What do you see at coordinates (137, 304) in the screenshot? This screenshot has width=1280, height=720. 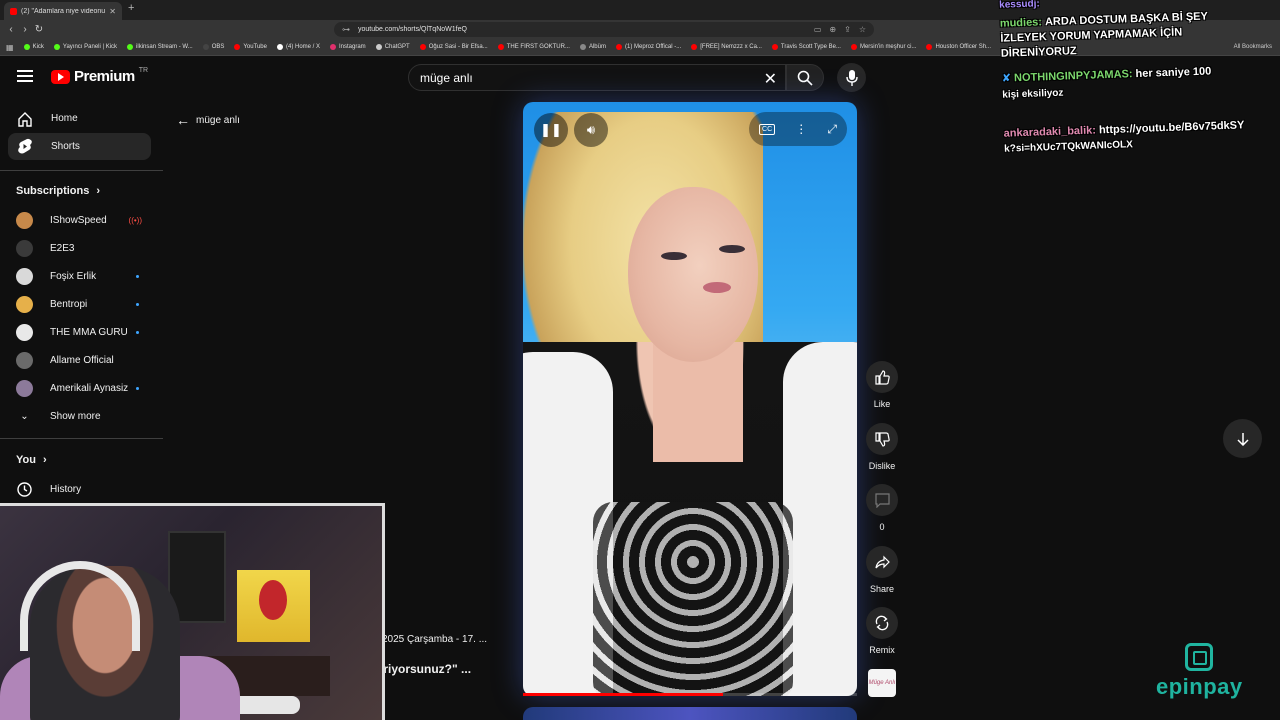 I see `new-content-dot` at bounding box center [137, 304].